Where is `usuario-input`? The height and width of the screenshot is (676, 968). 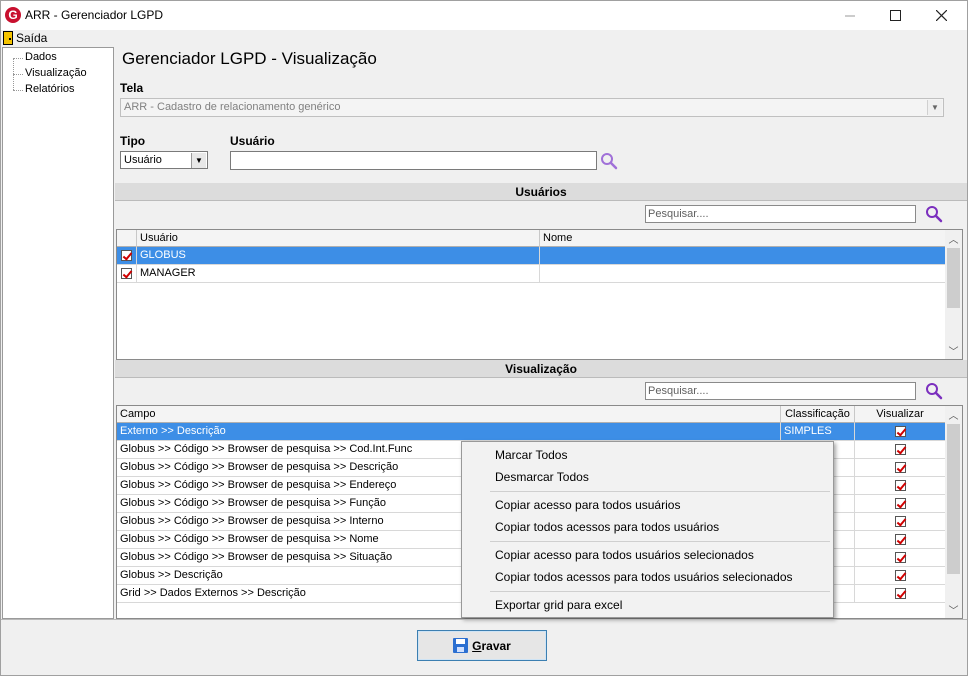 usuario-input is located at coordinates (413, 160).